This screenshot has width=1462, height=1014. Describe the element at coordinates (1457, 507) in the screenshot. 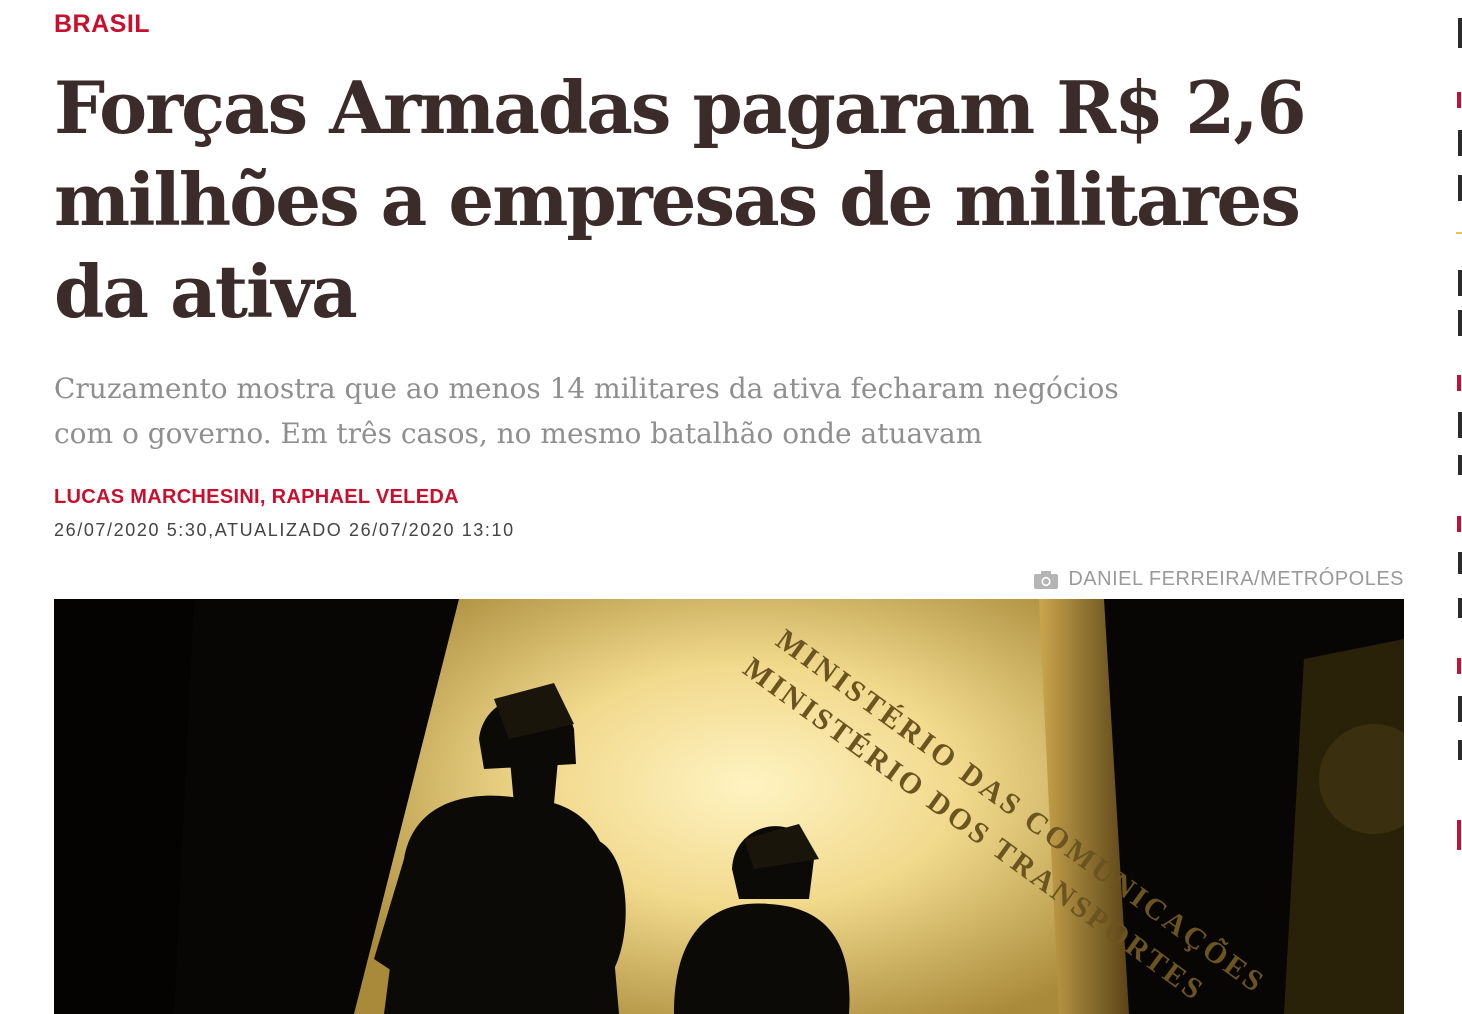

I see `sidebar-strip` at that location.